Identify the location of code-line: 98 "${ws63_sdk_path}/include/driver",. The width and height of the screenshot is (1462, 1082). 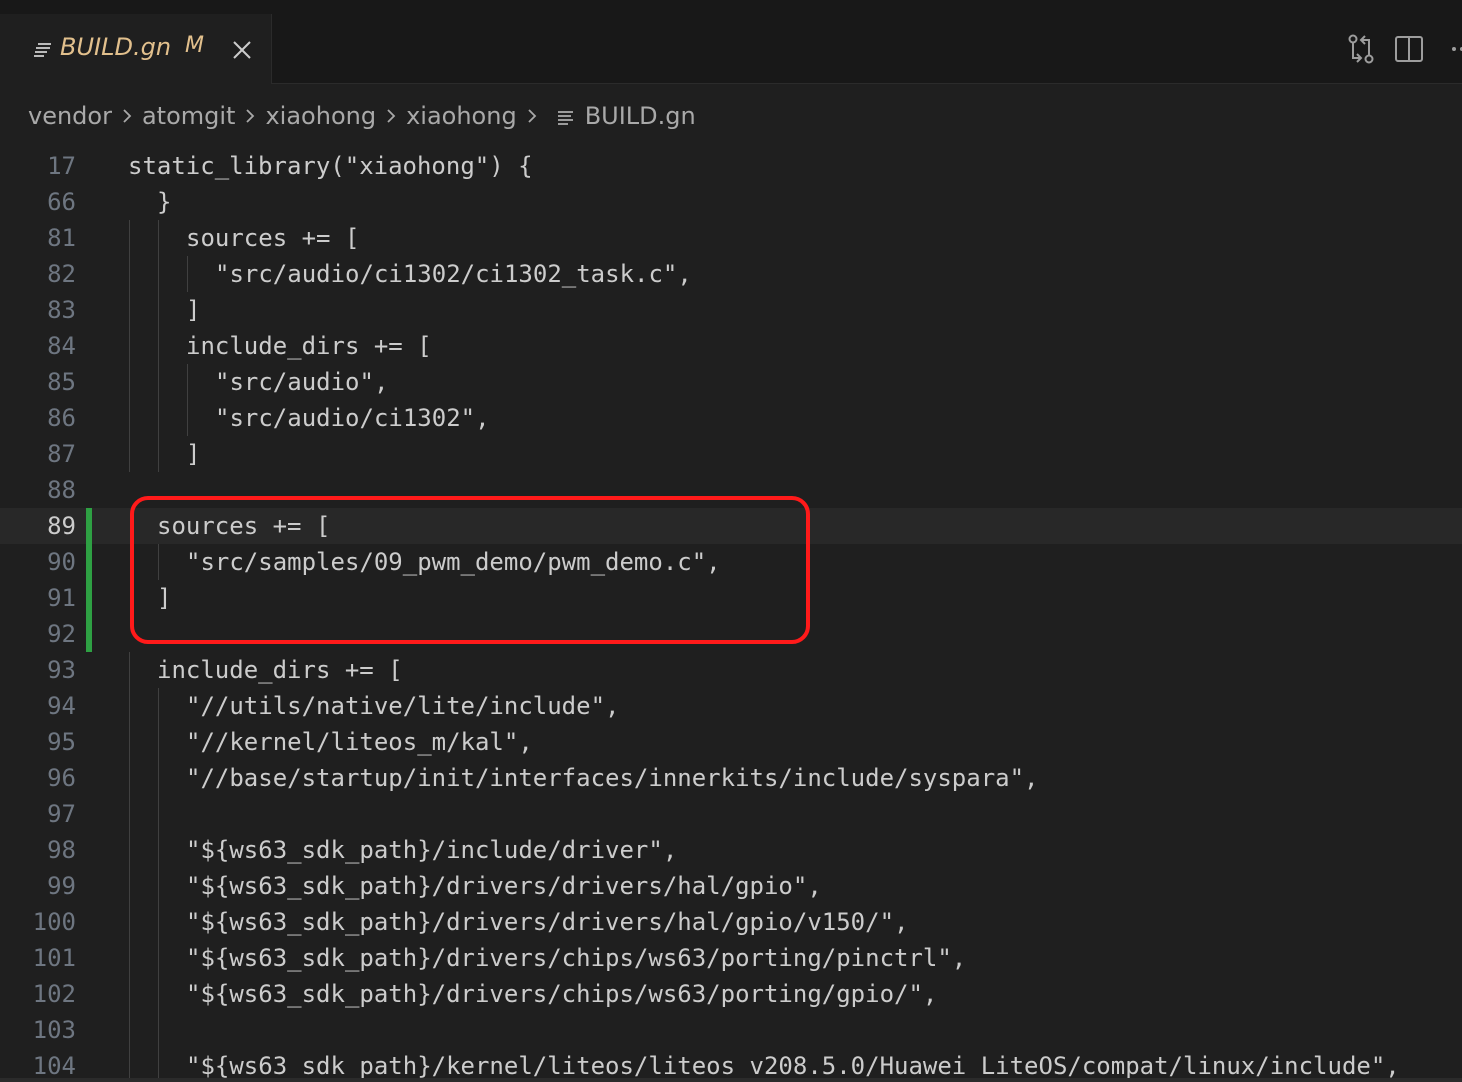
(731, 850).